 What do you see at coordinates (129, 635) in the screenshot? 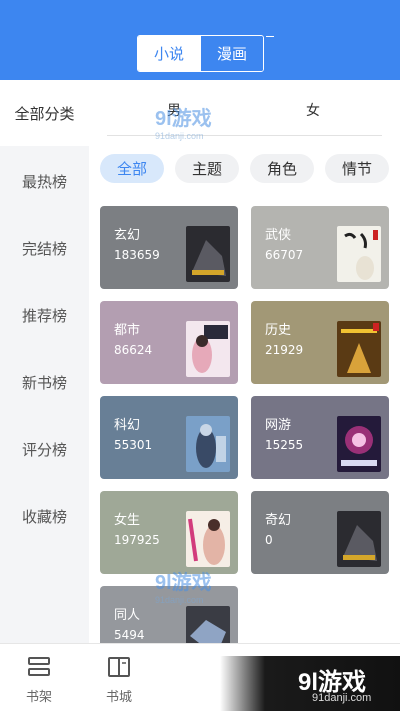
I see `category-count: 5494` at bounding box center [129, 635].